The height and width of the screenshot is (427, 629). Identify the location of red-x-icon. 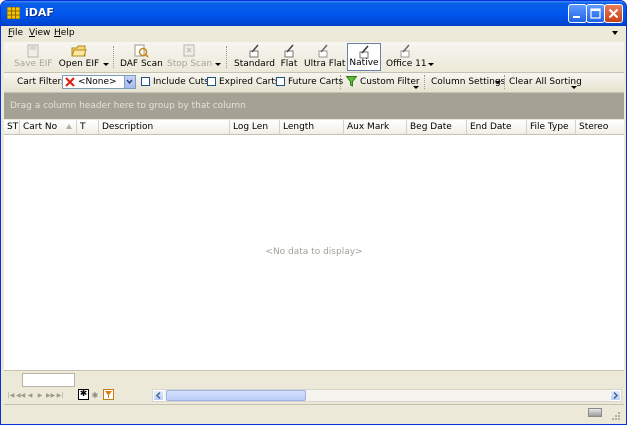
(70, 82).